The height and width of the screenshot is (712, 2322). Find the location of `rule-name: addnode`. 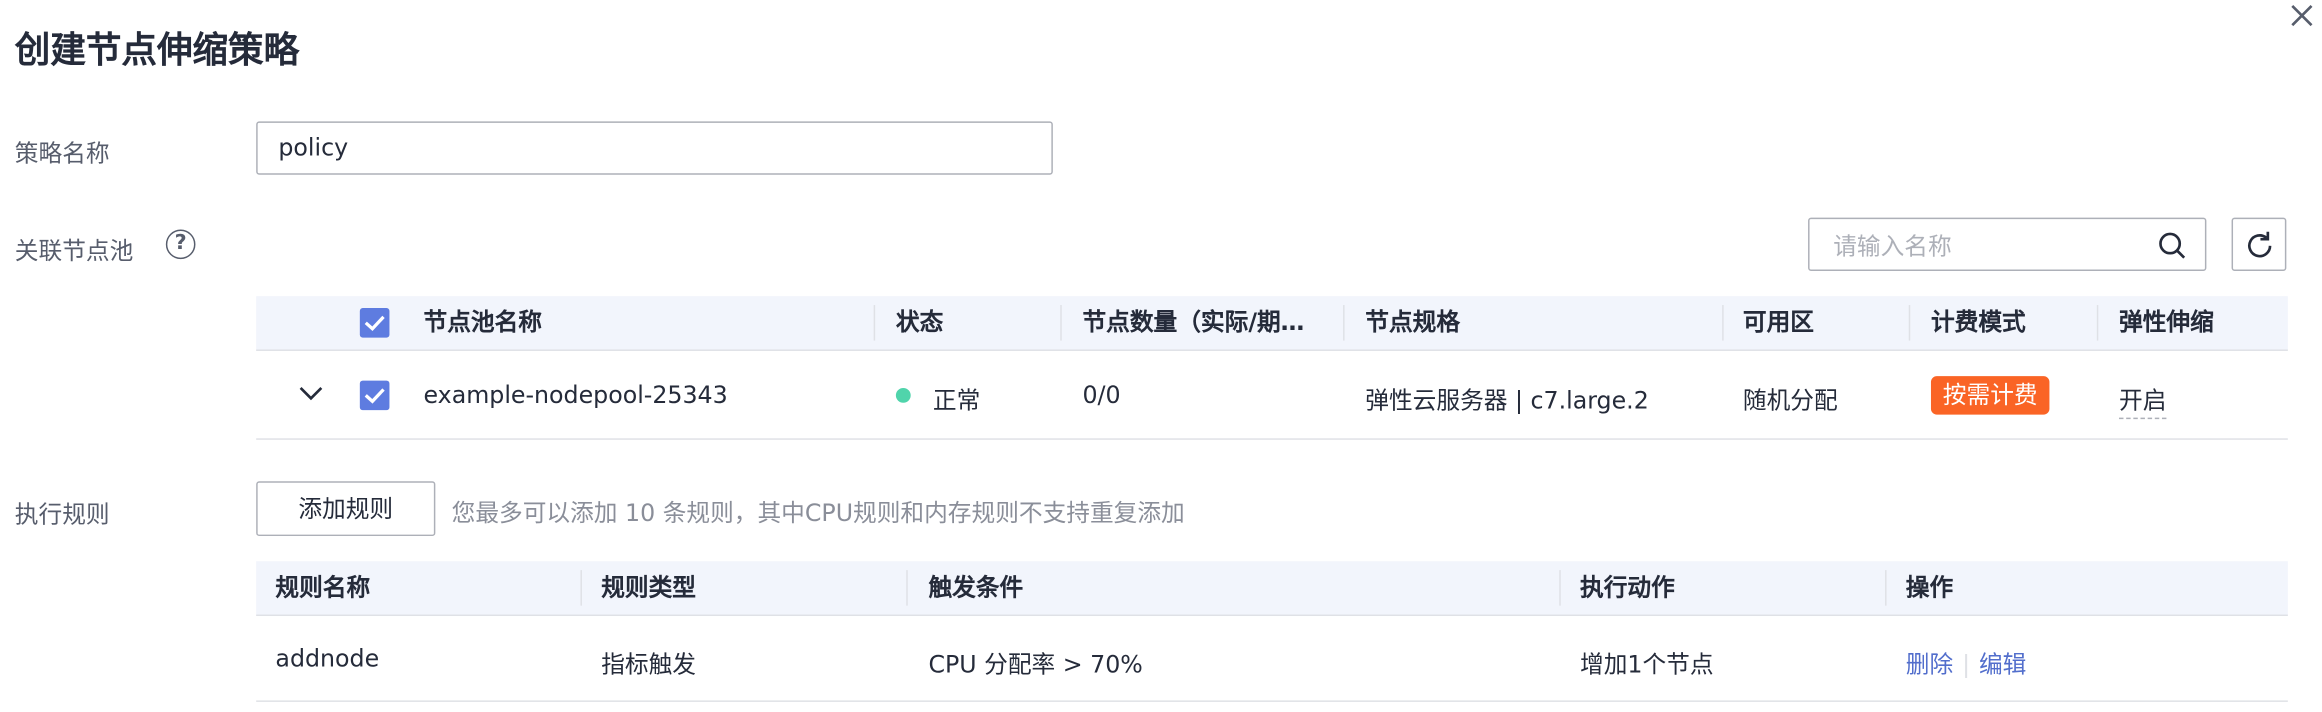

rule-name: addnode is located at coordinates (327, 658).